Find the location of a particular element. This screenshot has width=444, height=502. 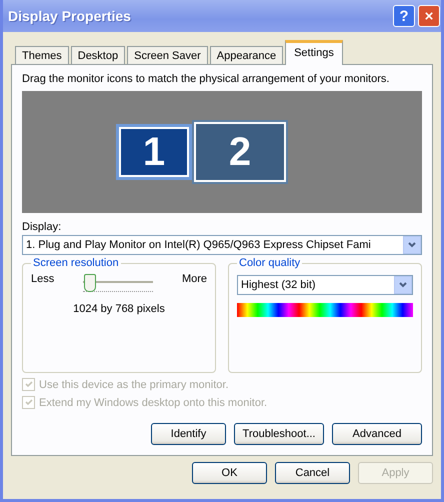

monitor-icon: 1 is located at coordinates (154, 152).